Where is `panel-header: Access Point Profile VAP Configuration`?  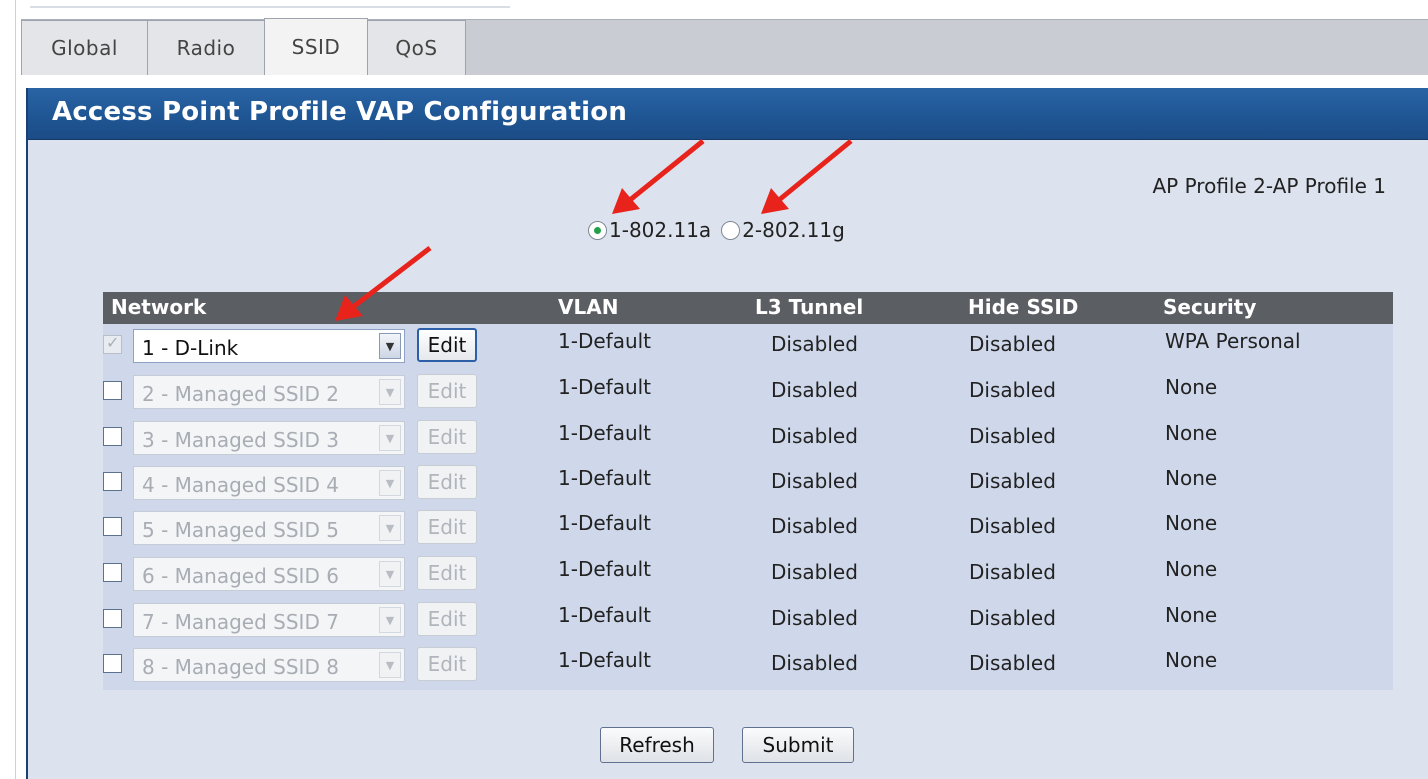 panel-header: Access Point Profile VAP Configuration is located at coordinates (728, 114).